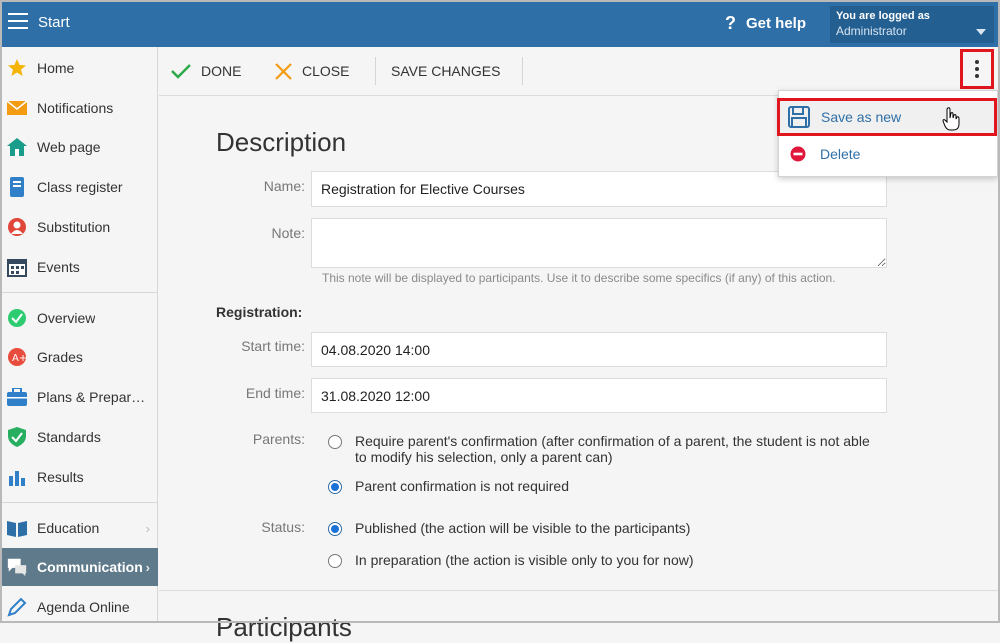 This screenshot has width=1000, height=643. I want to click on close-label: CLOSE, so click(326, 71).